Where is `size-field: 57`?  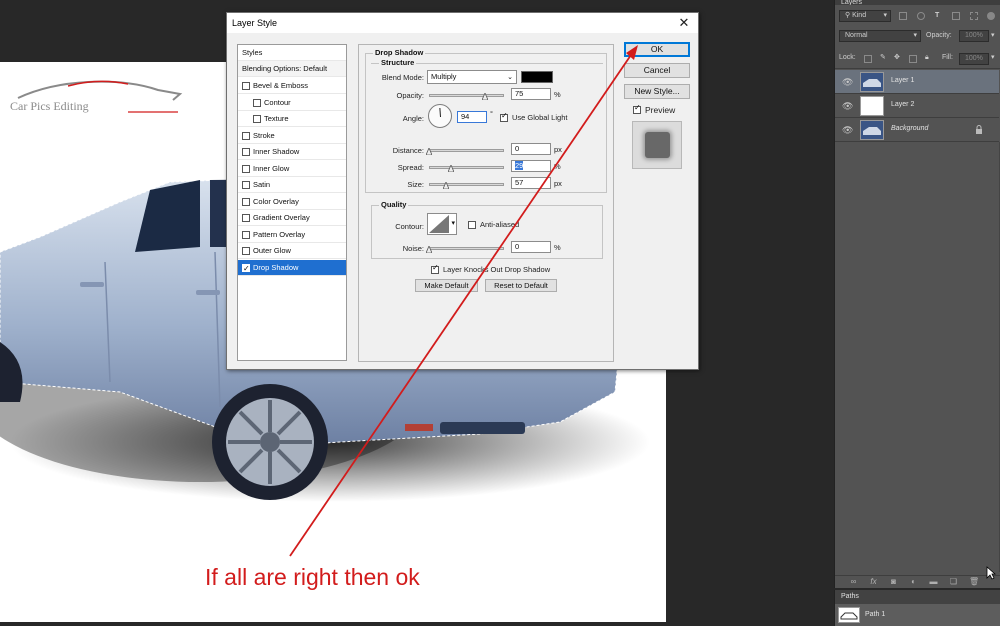 size-field: 57 is located at coordinates (531, 183).